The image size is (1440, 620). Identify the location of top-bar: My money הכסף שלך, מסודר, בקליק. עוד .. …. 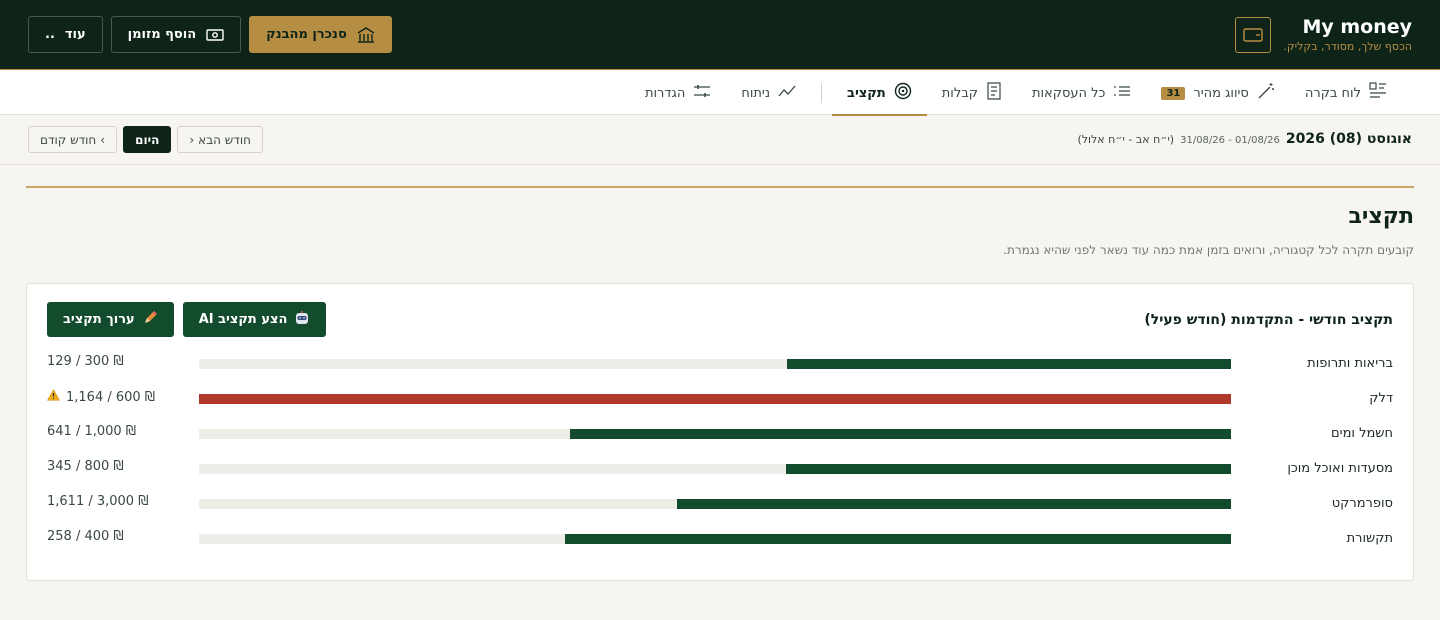
(720, 35).